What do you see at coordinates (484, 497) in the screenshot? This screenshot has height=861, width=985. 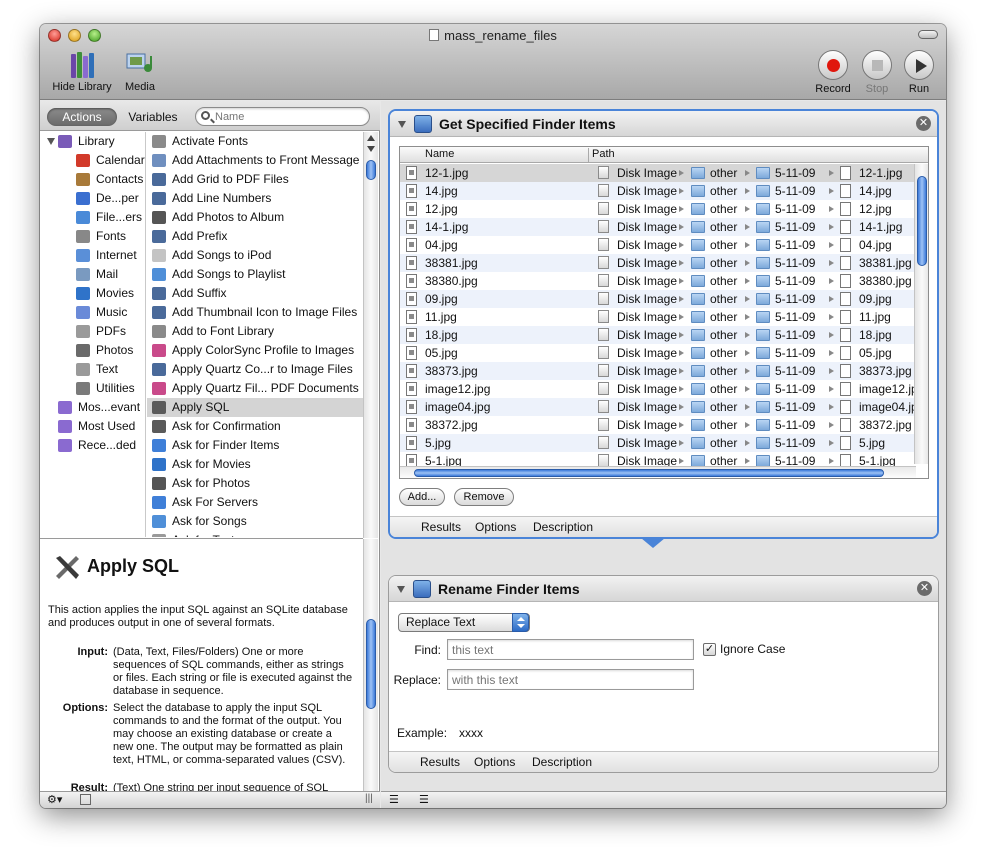 I see `remove-button: Remove` at bounding box center [484, 497].